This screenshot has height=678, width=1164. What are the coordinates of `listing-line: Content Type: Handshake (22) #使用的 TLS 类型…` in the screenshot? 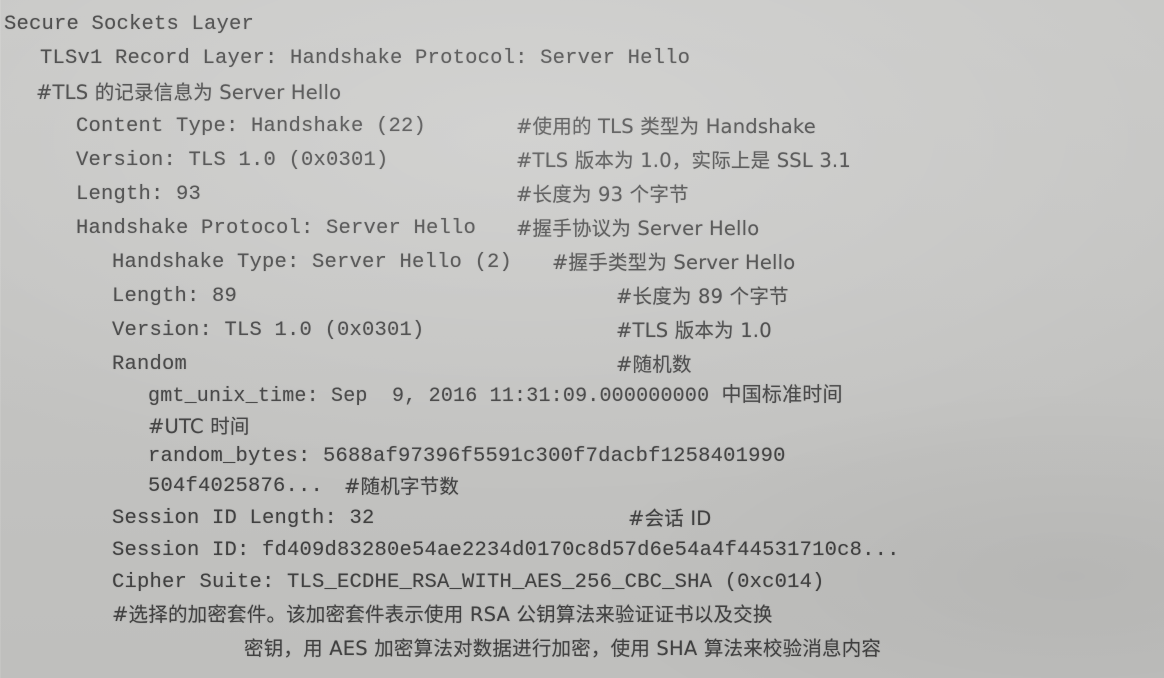 It's located at (582, 127).